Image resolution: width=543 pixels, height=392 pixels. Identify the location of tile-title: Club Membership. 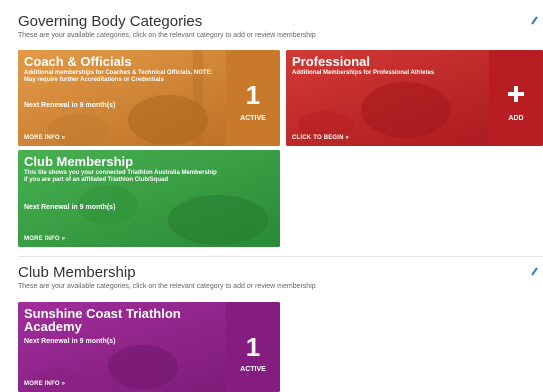
(79, 161).